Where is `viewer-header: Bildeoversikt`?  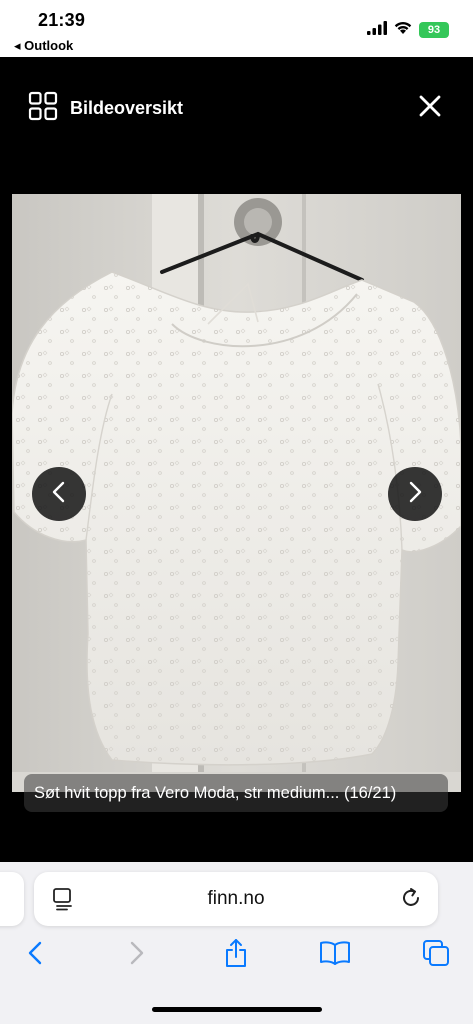 viewer-header: Bildeoversikt is located at coordinates (236, 105).